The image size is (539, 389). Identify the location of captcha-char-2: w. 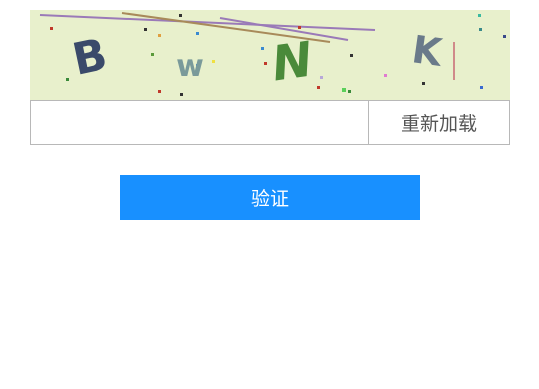
(190, 66).